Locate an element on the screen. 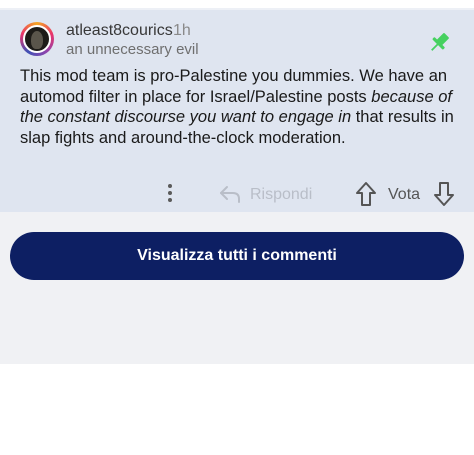 The width and height of the screenshot is (474, 455). avatar-image is located at coordinates (37, 39).